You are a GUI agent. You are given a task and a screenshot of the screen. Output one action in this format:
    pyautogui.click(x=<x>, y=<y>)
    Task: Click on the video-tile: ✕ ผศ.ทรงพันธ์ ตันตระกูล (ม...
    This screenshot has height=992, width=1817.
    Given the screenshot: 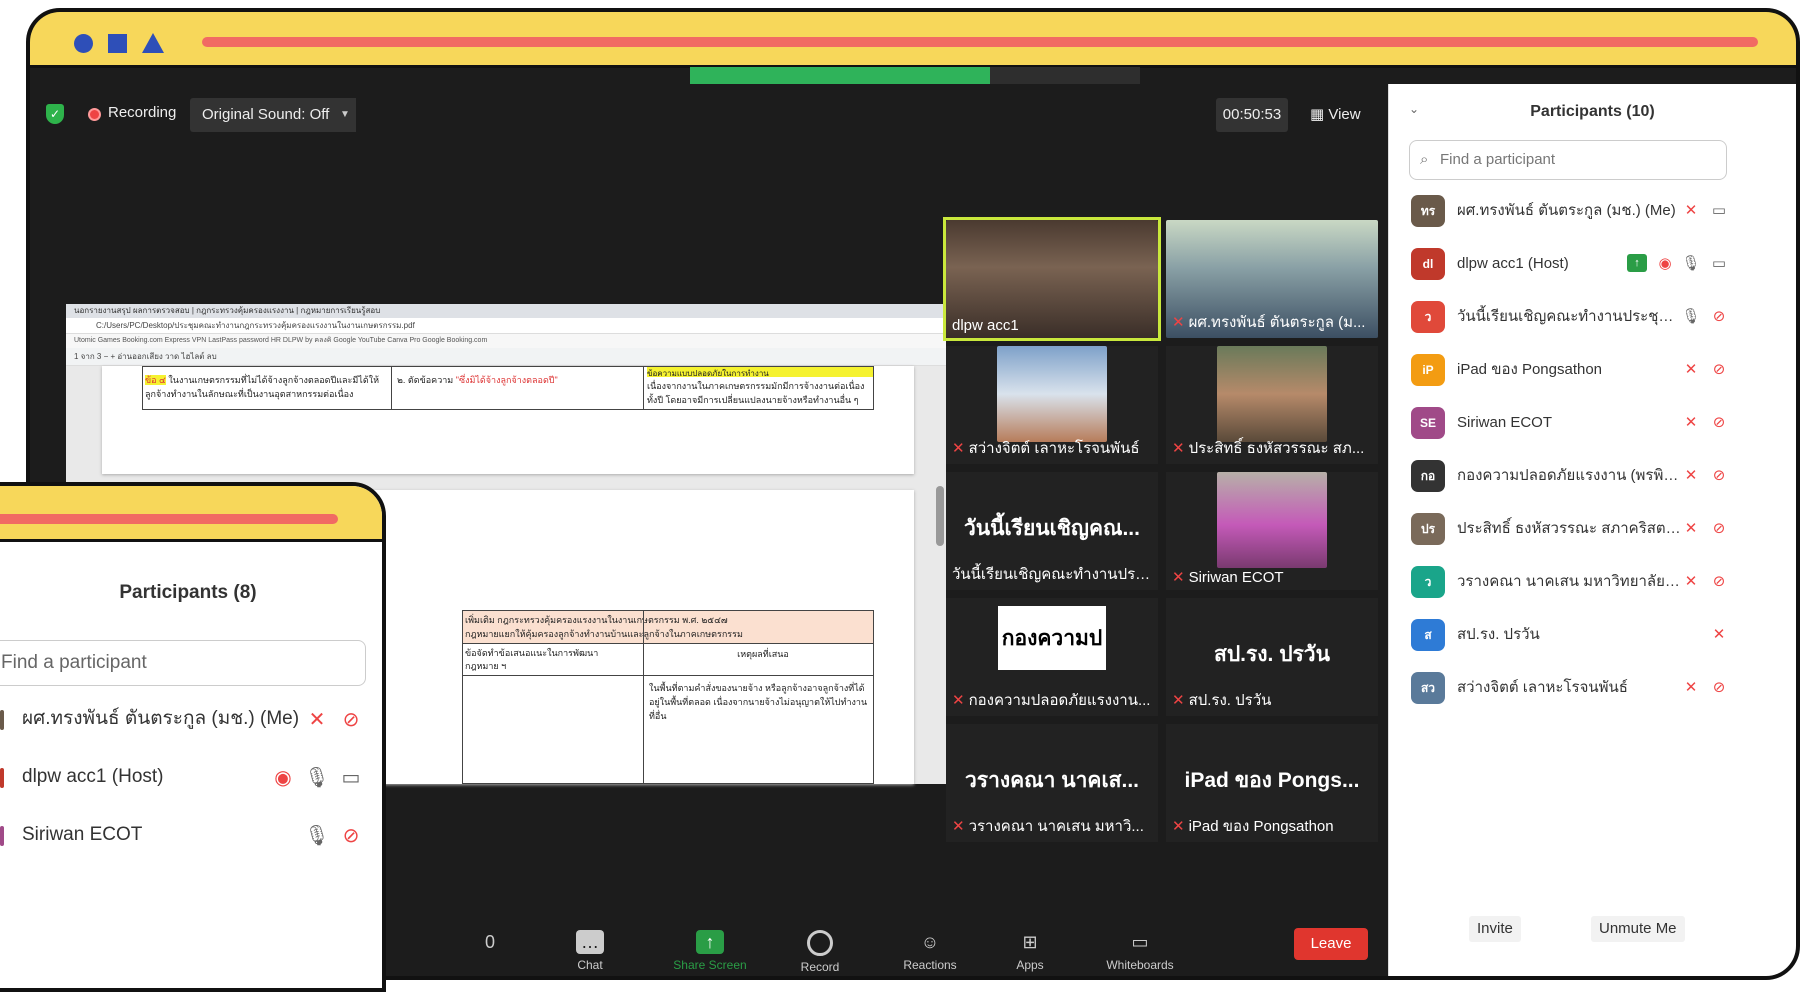 What is the action you would take?
    pyautogui.click(x=1272, y=279)
    